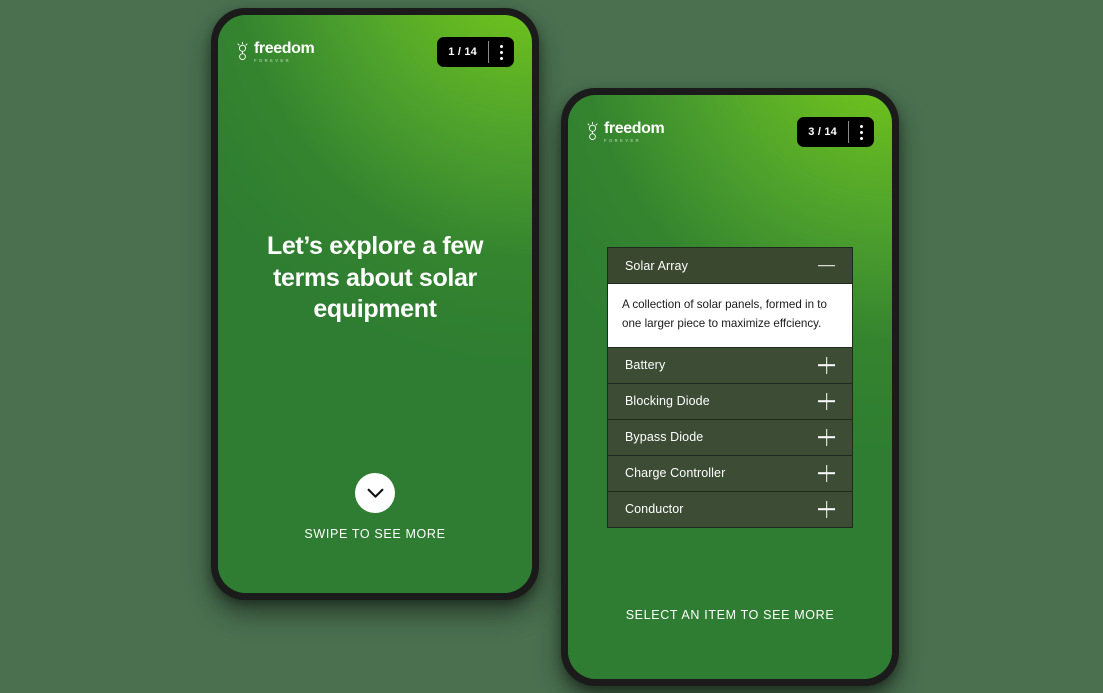 The height and width of the screenshot is (693, 1103). I want to click on accordion-header: Blocking Diode, so click(730, 401).